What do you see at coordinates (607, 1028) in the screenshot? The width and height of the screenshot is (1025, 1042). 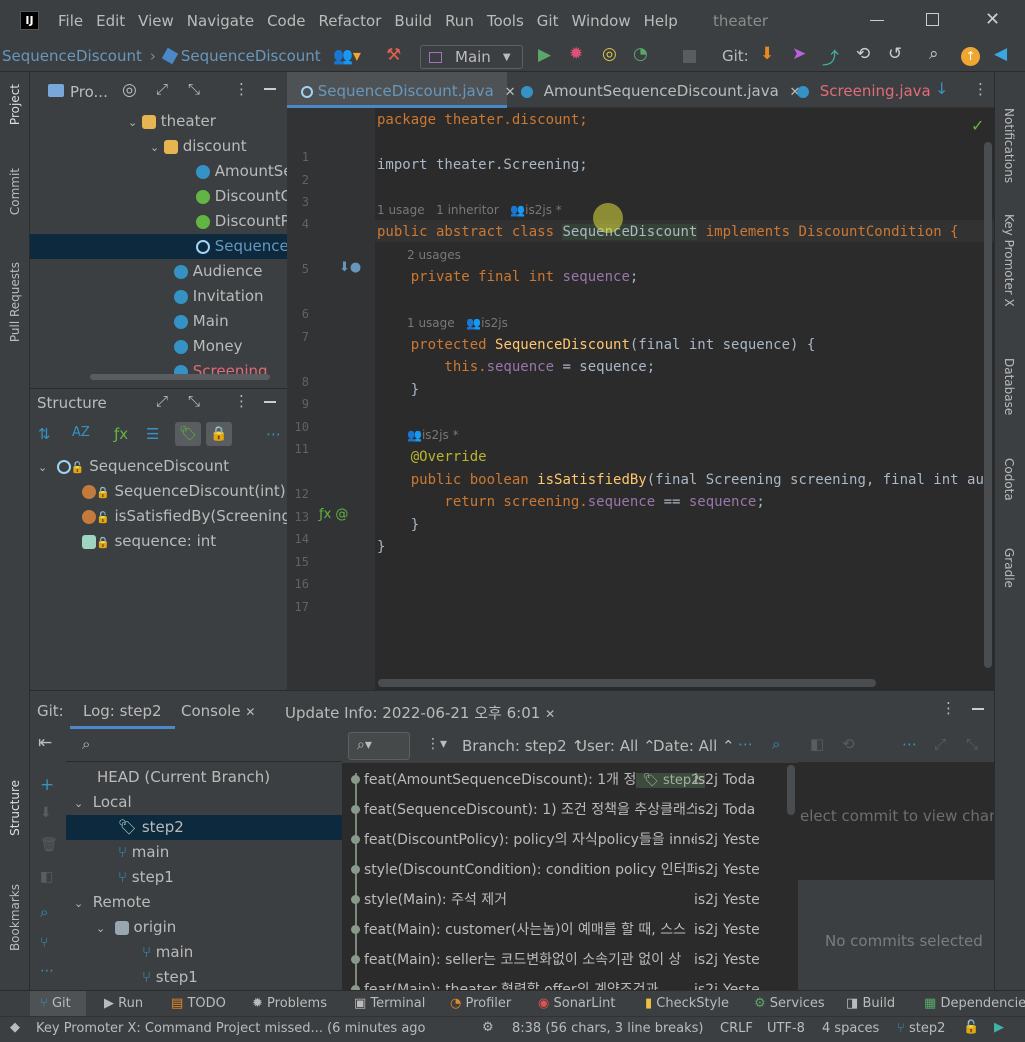 I see `caret-position: 8:38 (56 chars, 3 line breaks)` at bounding box center [607, 1028].